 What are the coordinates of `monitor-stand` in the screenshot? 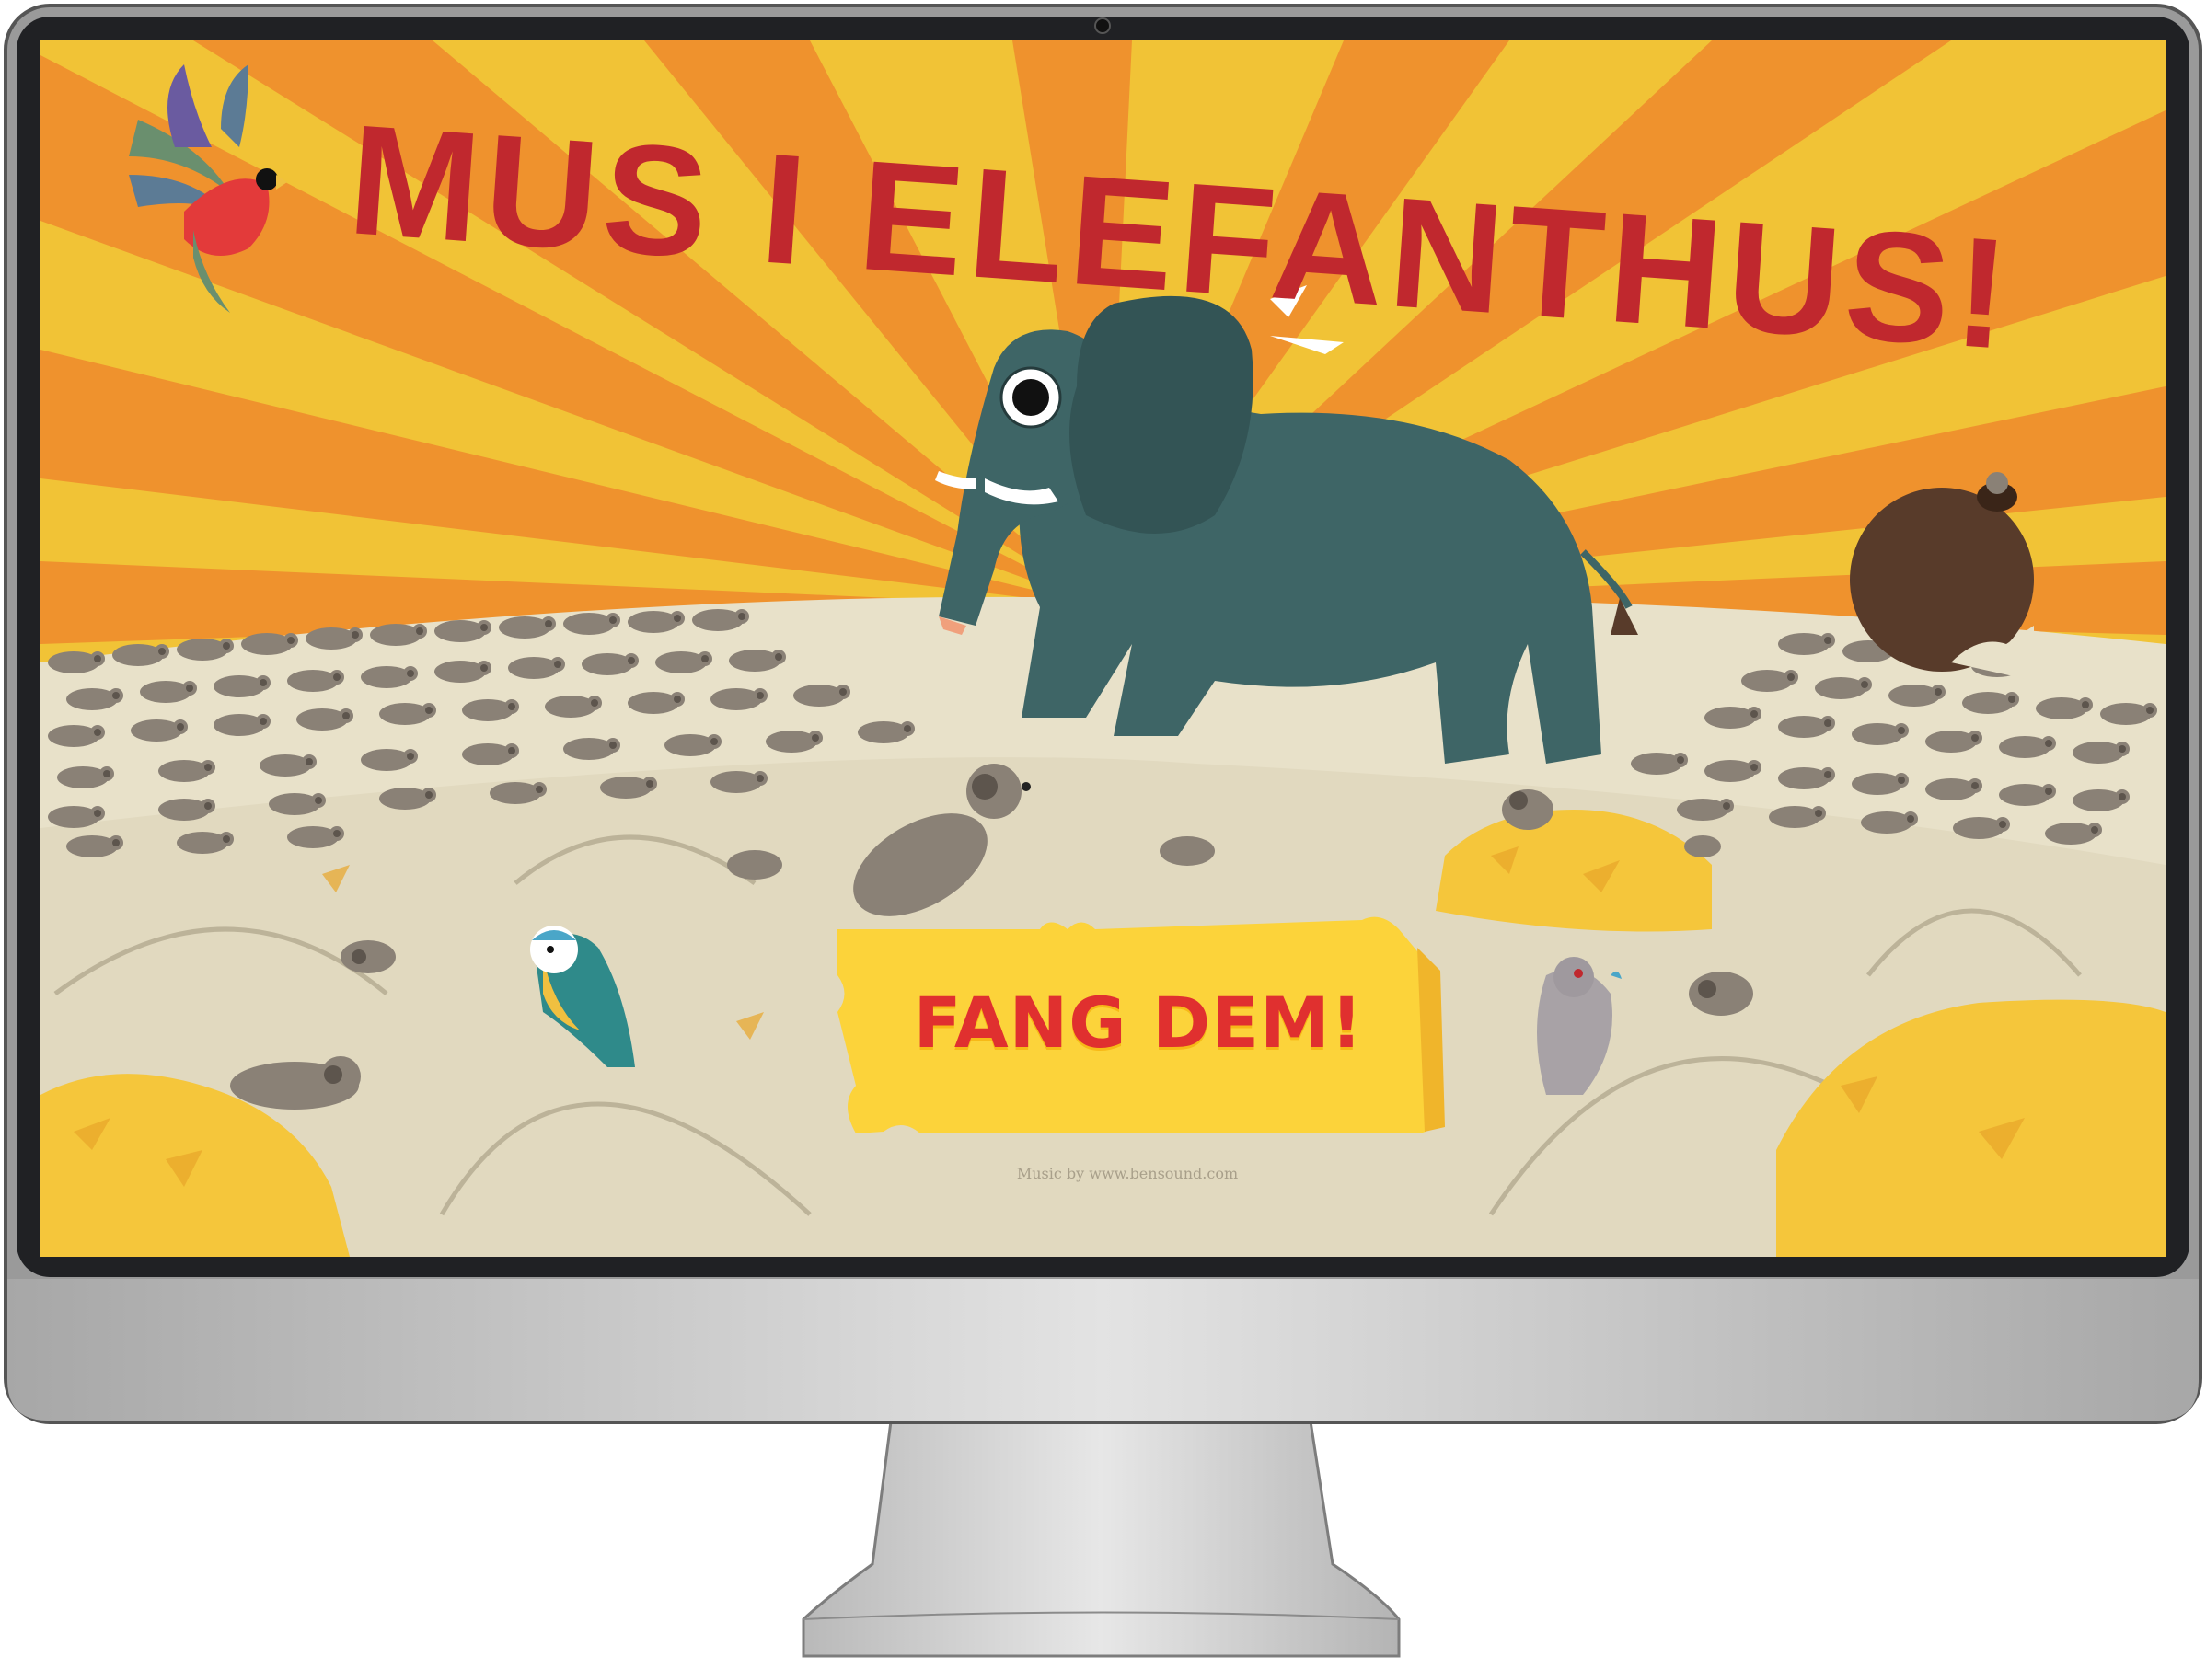 It's located at (1101, 1539).